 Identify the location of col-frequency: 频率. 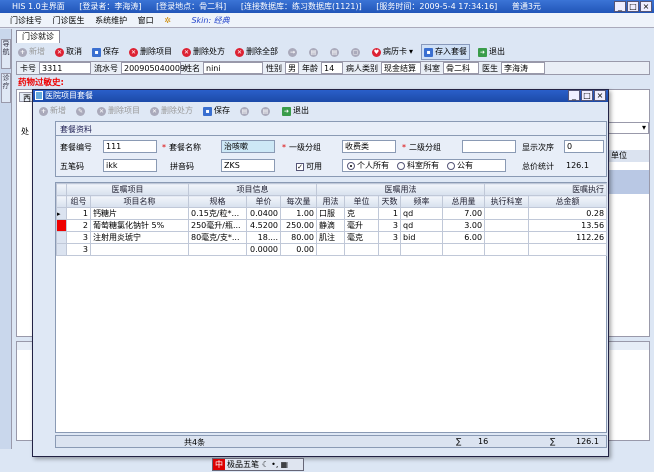
(422, 201).